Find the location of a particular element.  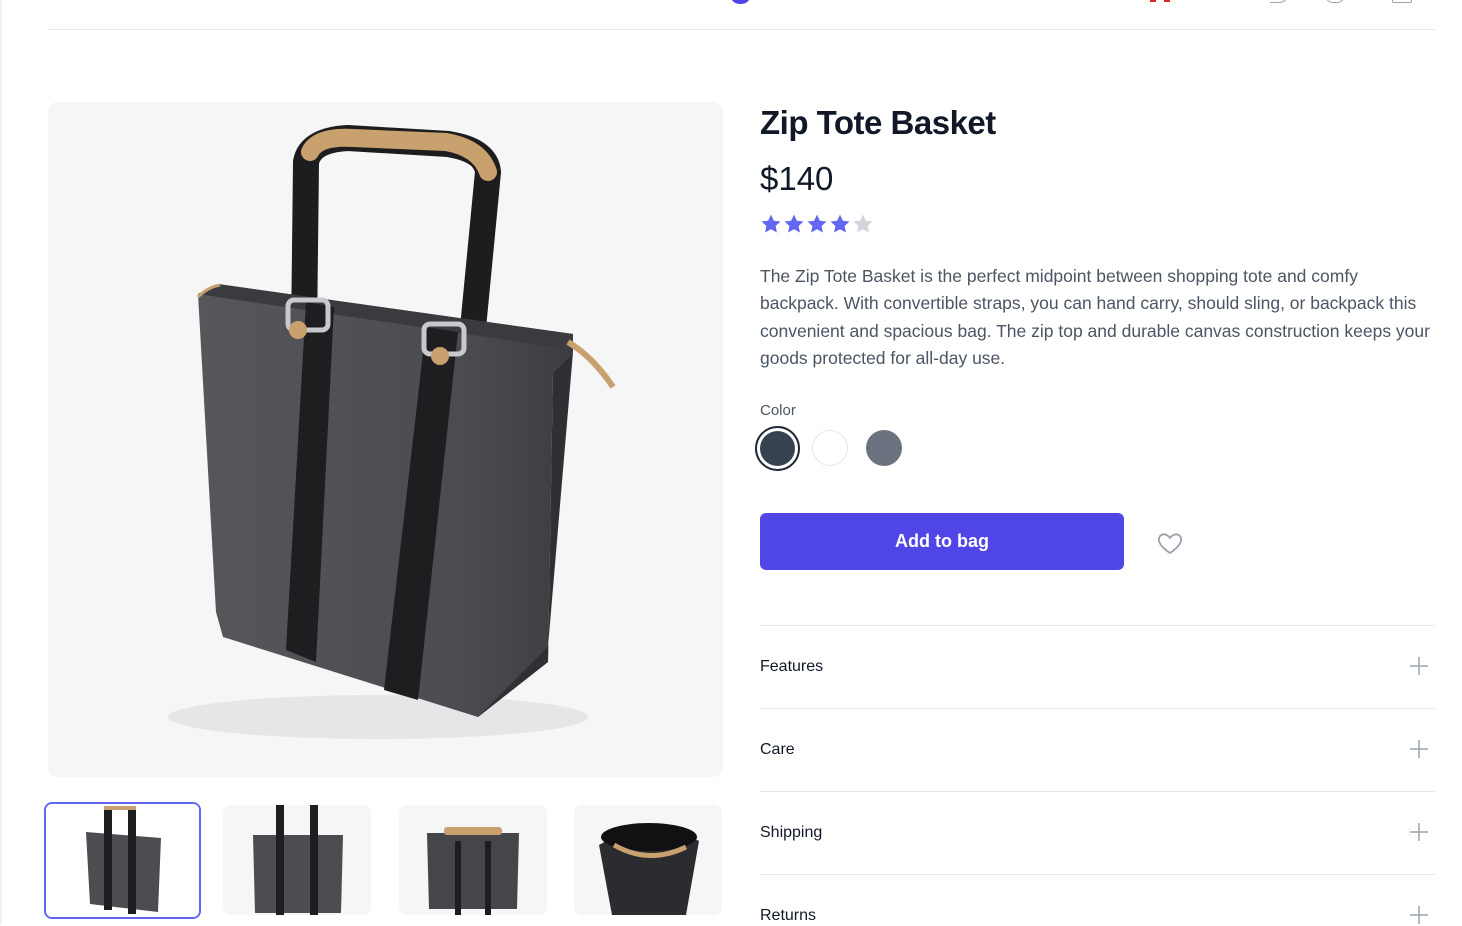

rating-stars is located at coordinates (817, 224).